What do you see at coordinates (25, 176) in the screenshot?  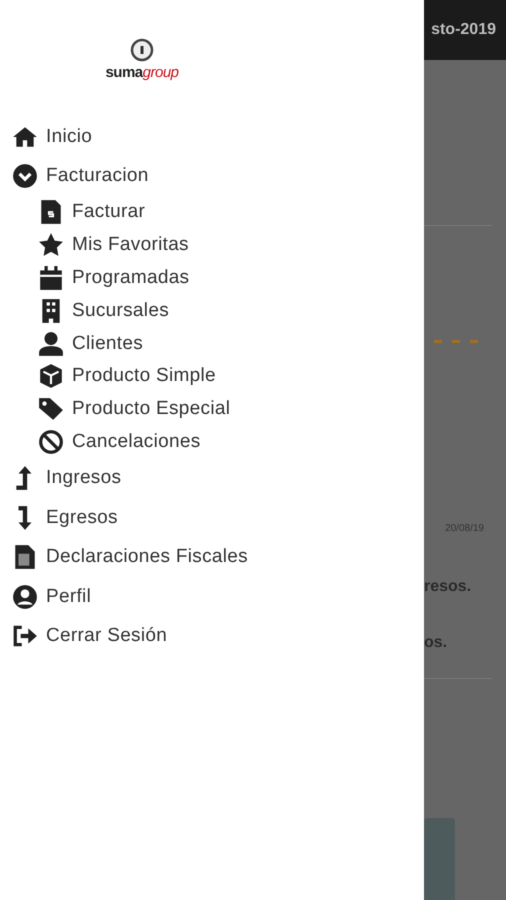 I see `chevron-down-circle-icon` at bounding box center [25, 176].